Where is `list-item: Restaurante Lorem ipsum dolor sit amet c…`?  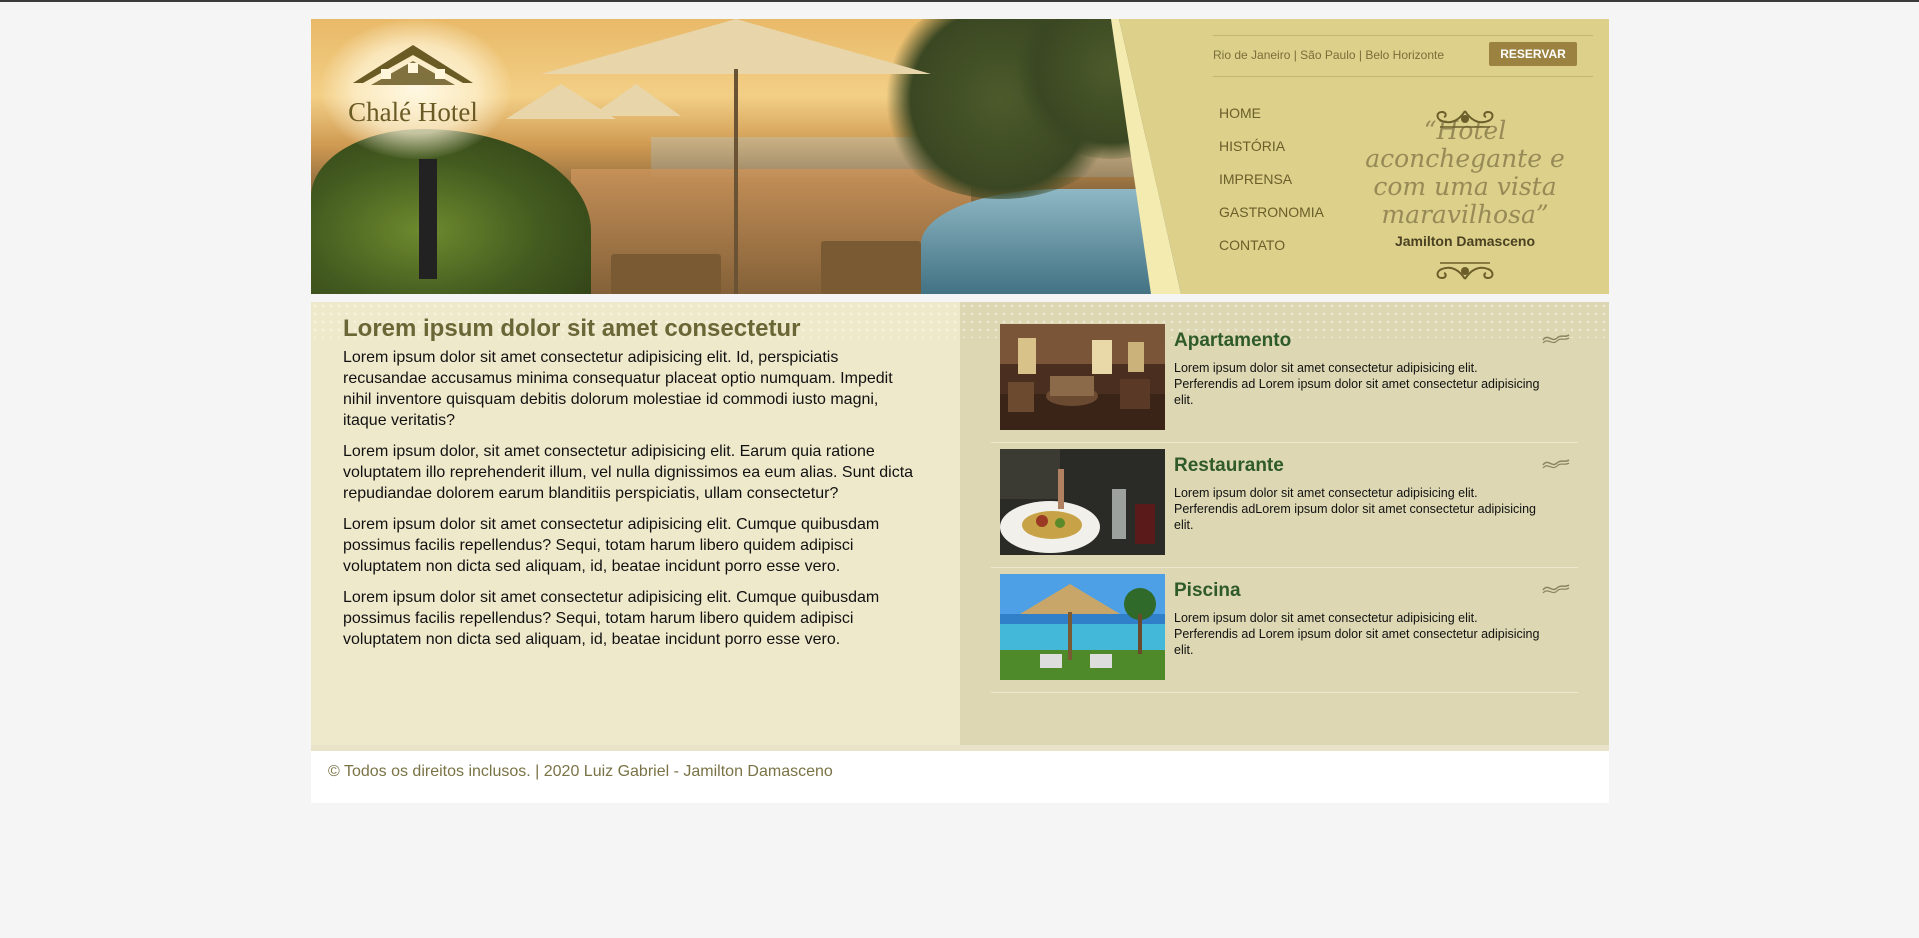 list-item: Restaurante Lorem ipsum dolor sit amet c… is located at coordinates (1284, 505).